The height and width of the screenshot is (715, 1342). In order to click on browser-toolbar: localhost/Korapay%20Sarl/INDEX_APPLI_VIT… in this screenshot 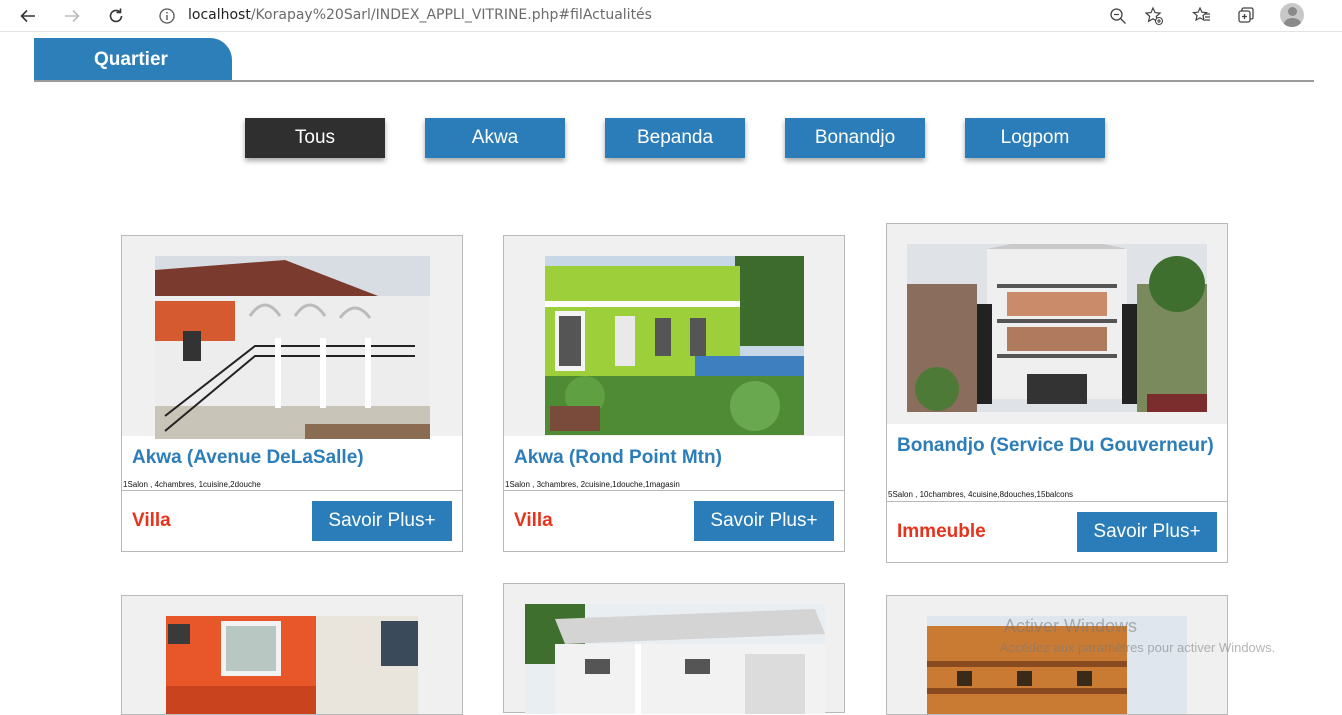, I will do `click(671, 16)`.